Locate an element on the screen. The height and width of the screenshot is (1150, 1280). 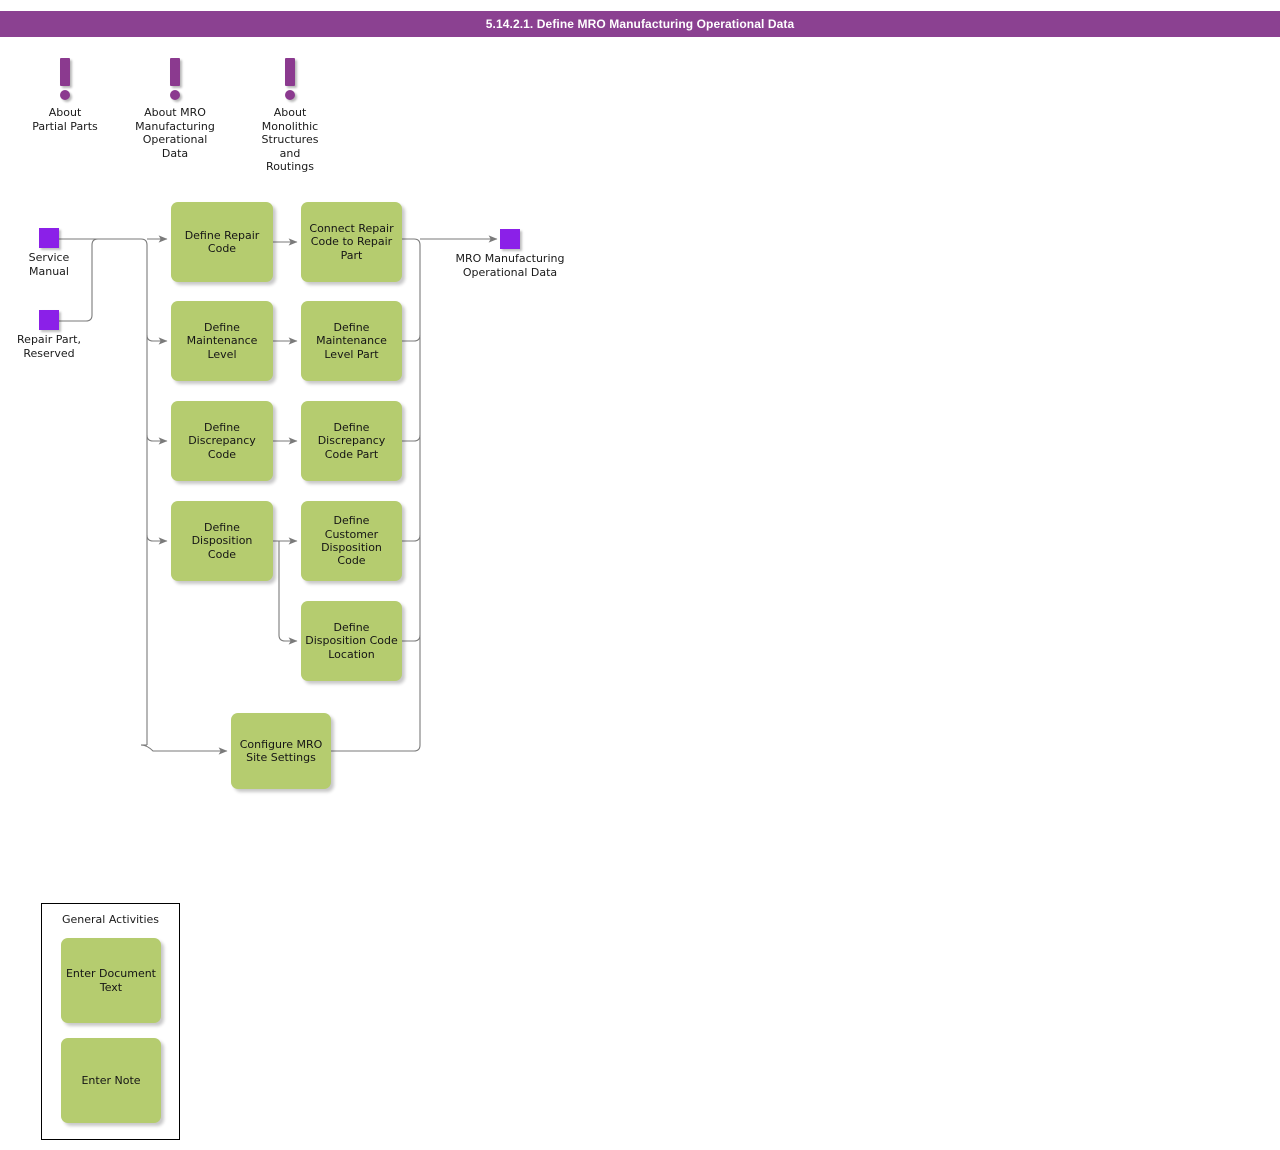
wire-rail-to-define-discrepancy-code is located at coordinates (157, 439).